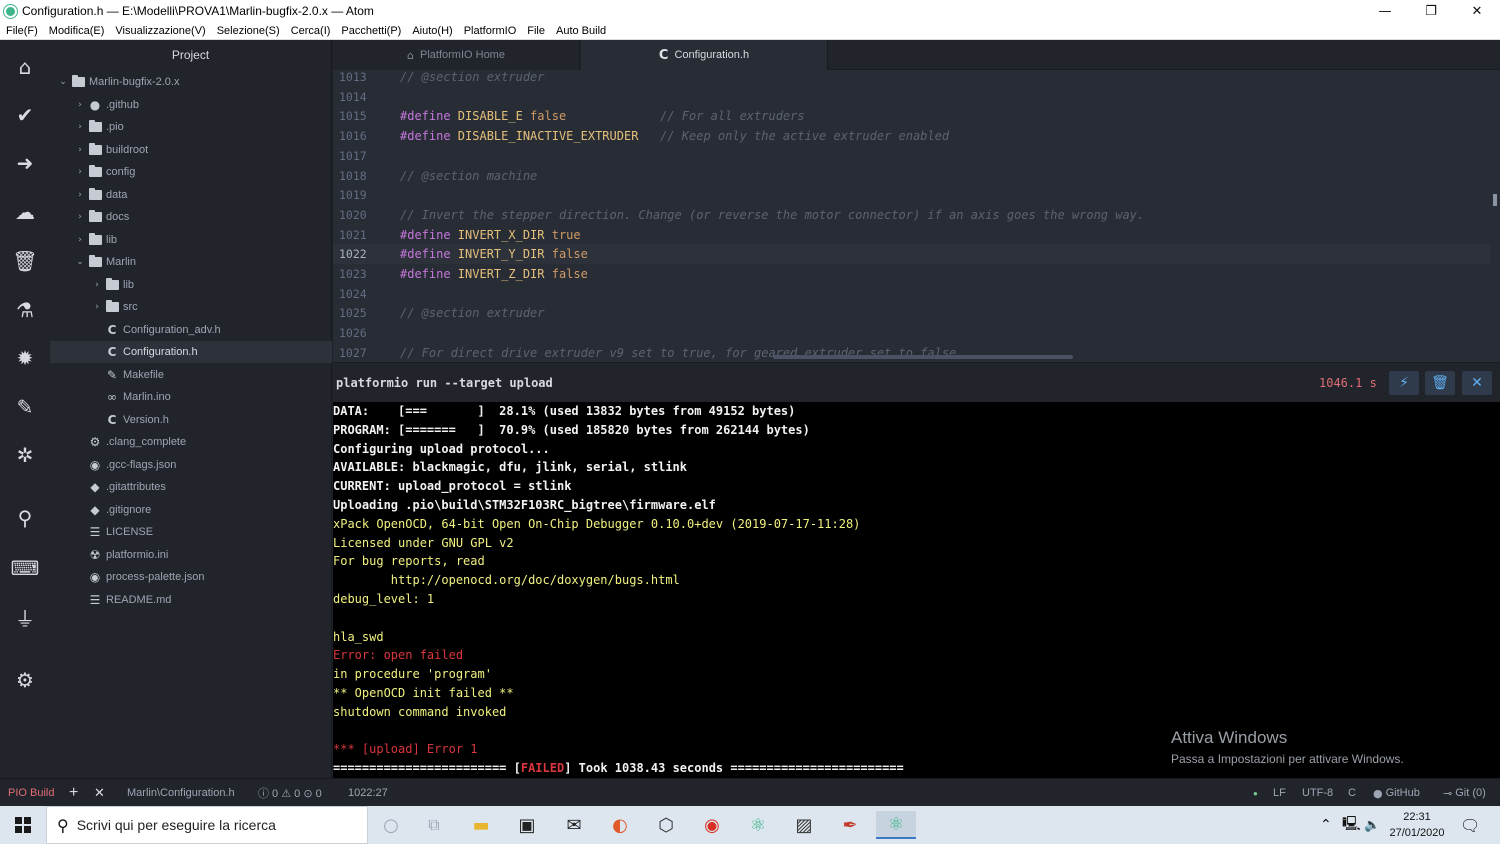 The image size is (1500, 844). I want to click on code-line: 1013 // @section extruder, so click(911, 78).